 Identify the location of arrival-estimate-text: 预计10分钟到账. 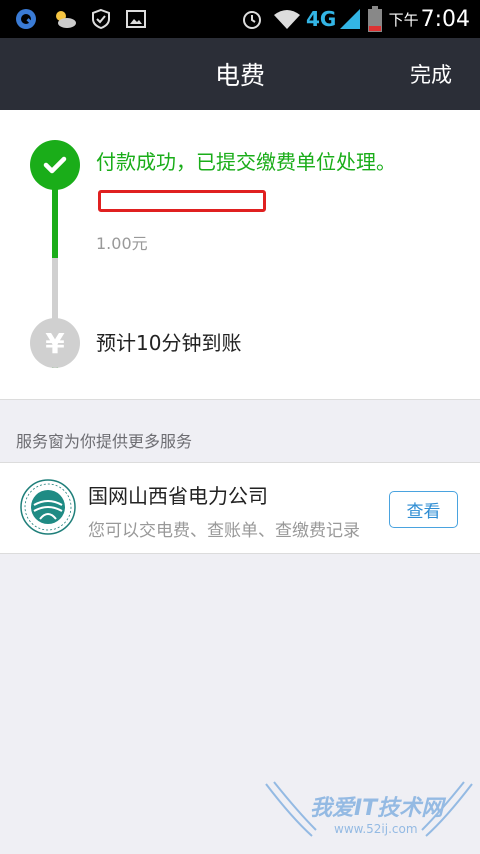
(169, 343).